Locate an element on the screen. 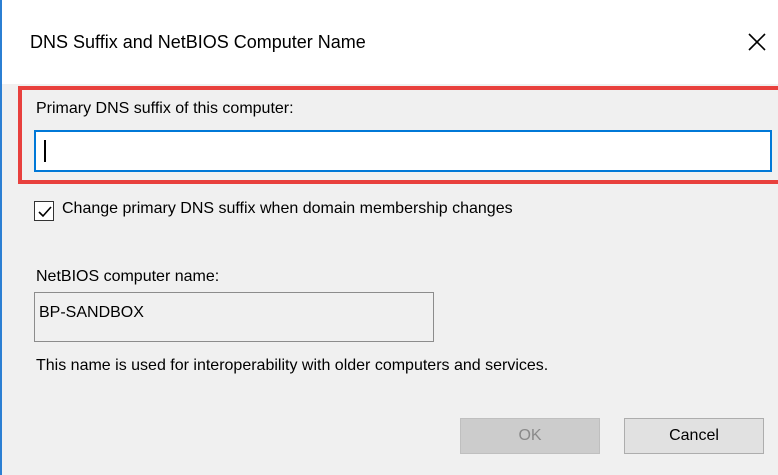  close-icon is located at coordinates (757, 42).